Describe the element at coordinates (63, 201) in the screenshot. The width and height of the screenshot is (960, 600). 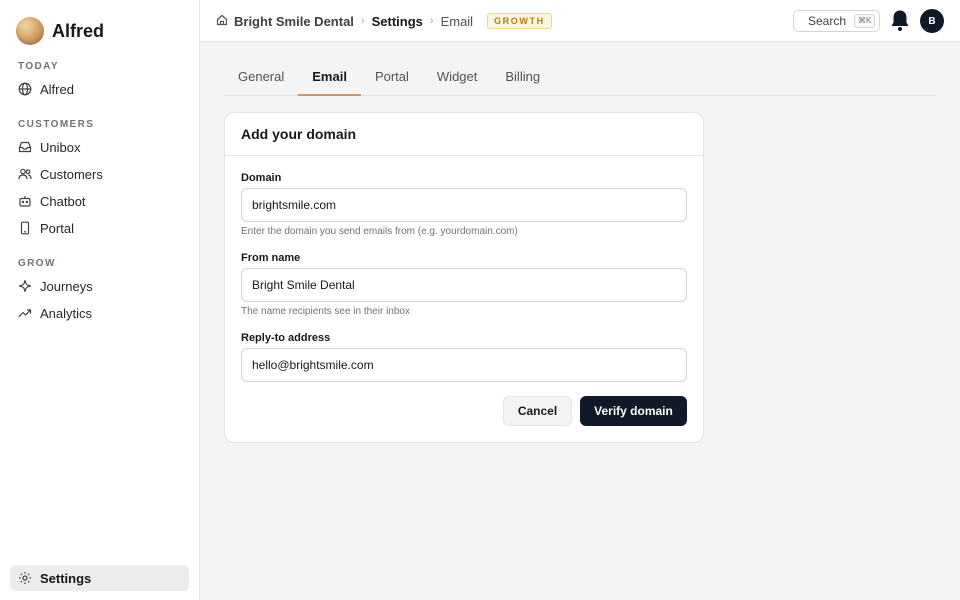
I see `sidebar-item-label: Chatbot` at that location.